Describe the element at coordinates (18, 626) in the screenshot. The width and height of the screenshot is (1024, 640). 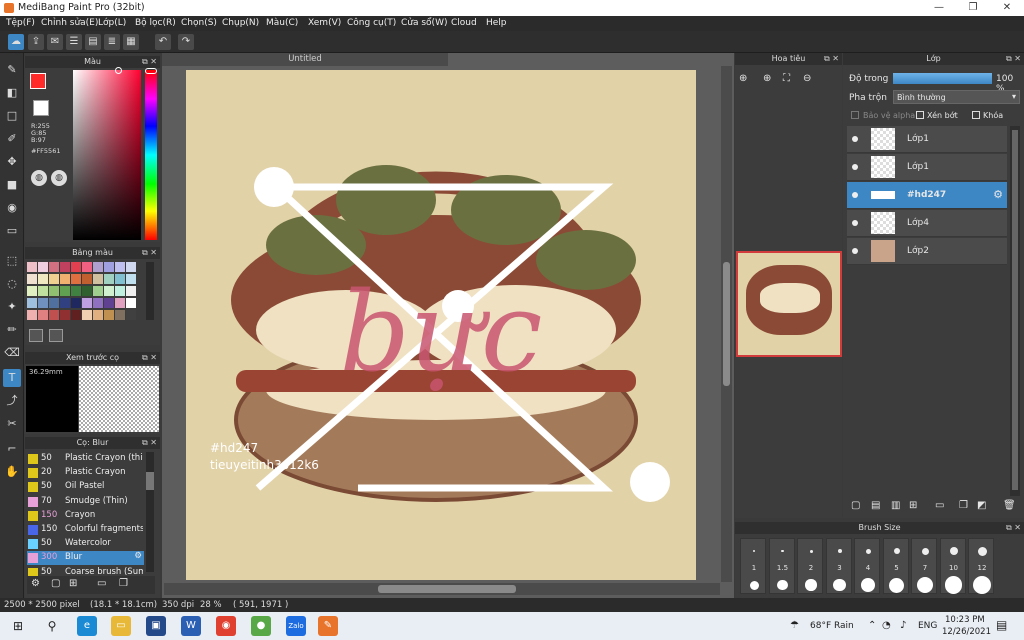
I see `windows-start-icon: ⊞` at that location.